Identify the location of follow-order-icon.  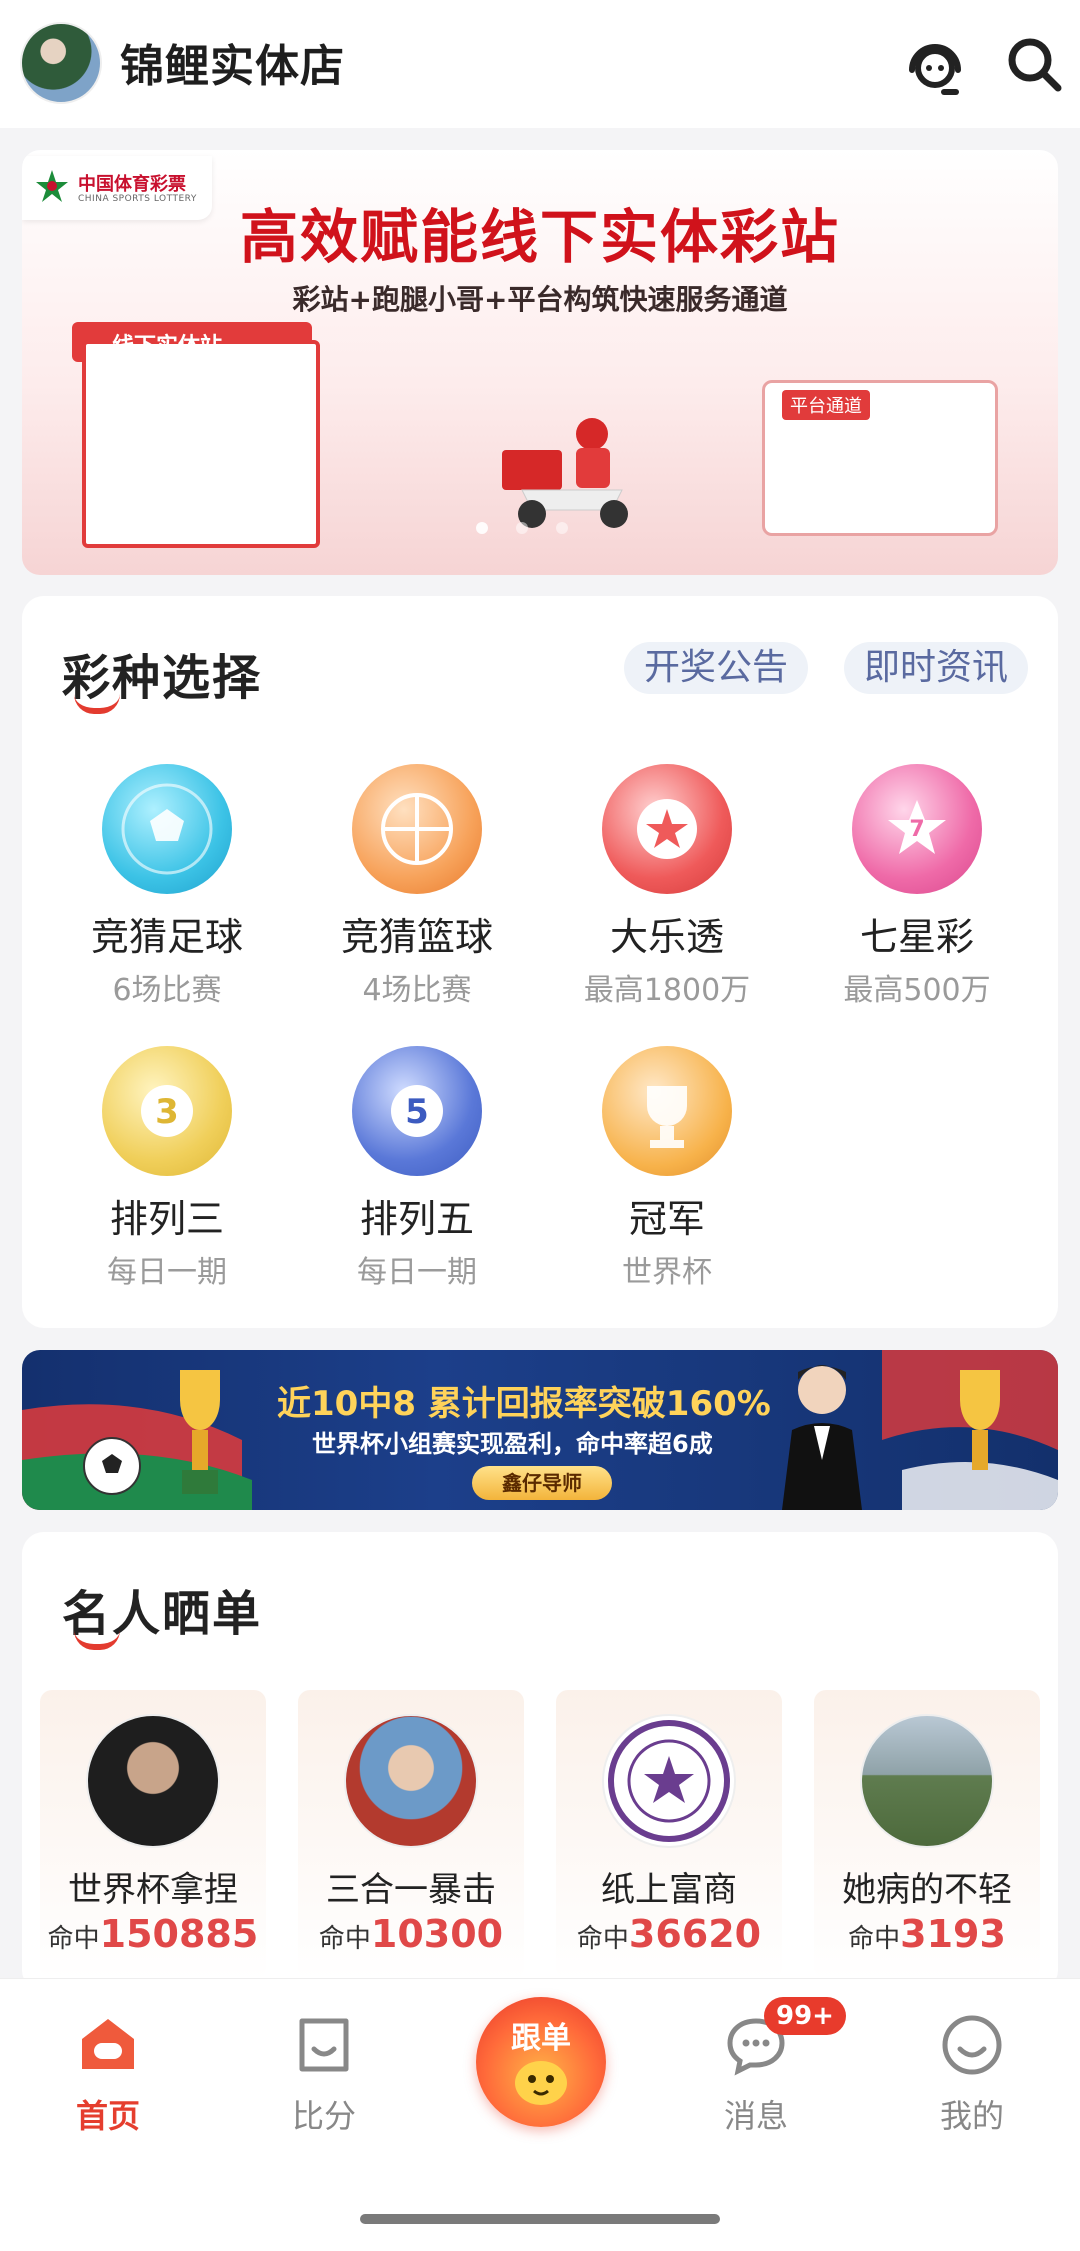
(541, 2083).